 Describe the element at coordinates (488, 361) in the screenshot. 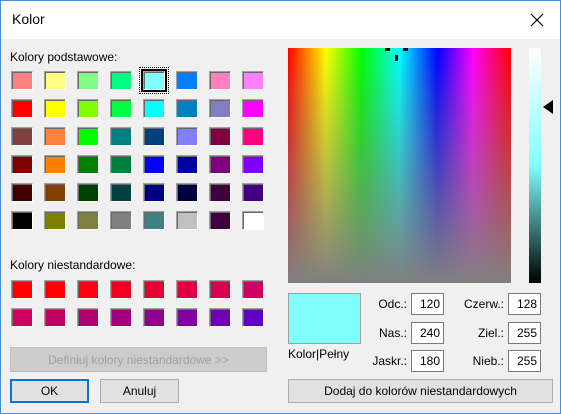

I see `blue-label: Nieb.:` at that location.